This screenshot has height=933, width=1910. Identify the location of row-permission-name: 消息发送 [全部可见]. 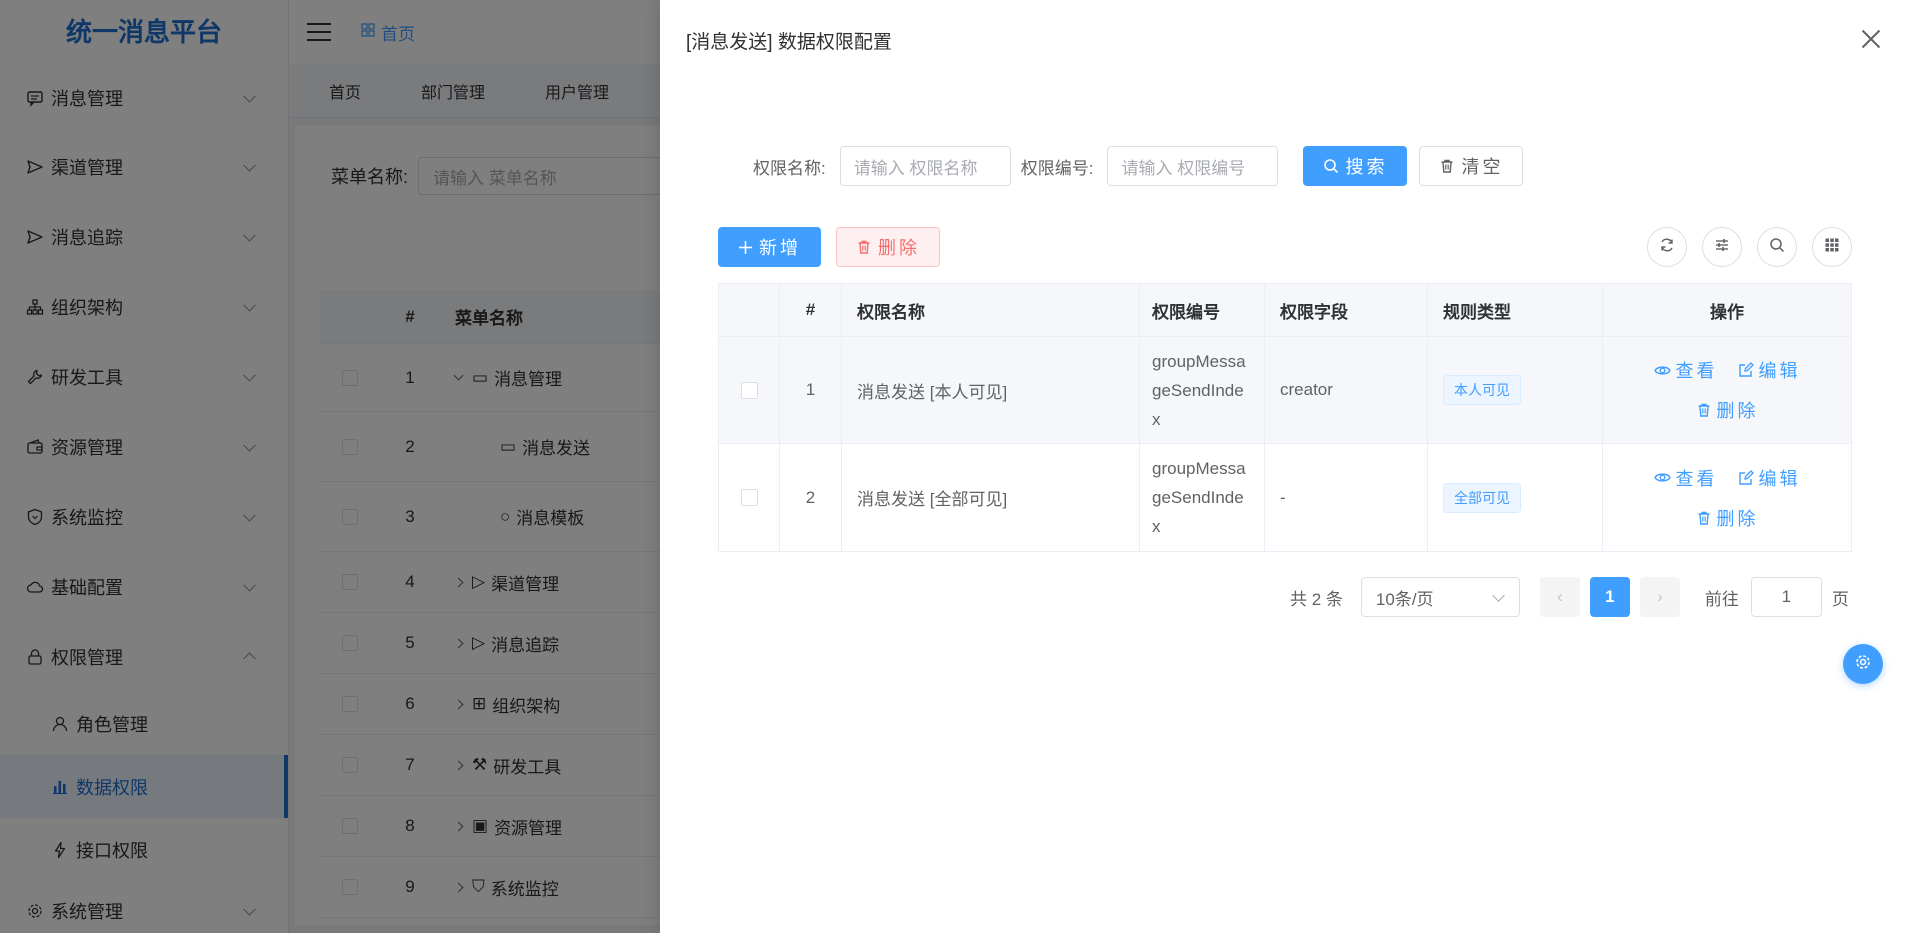
(991, 497).